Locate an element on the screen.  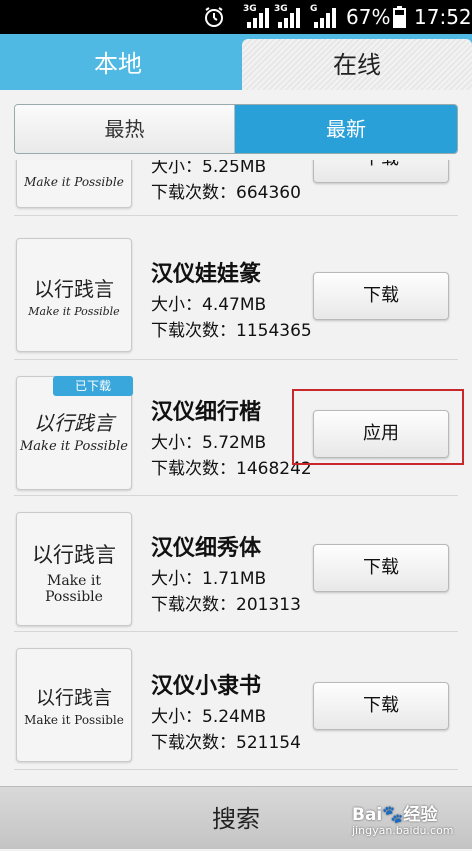
font-size: 大小：4.47MB is located at coordinates (209, 305).